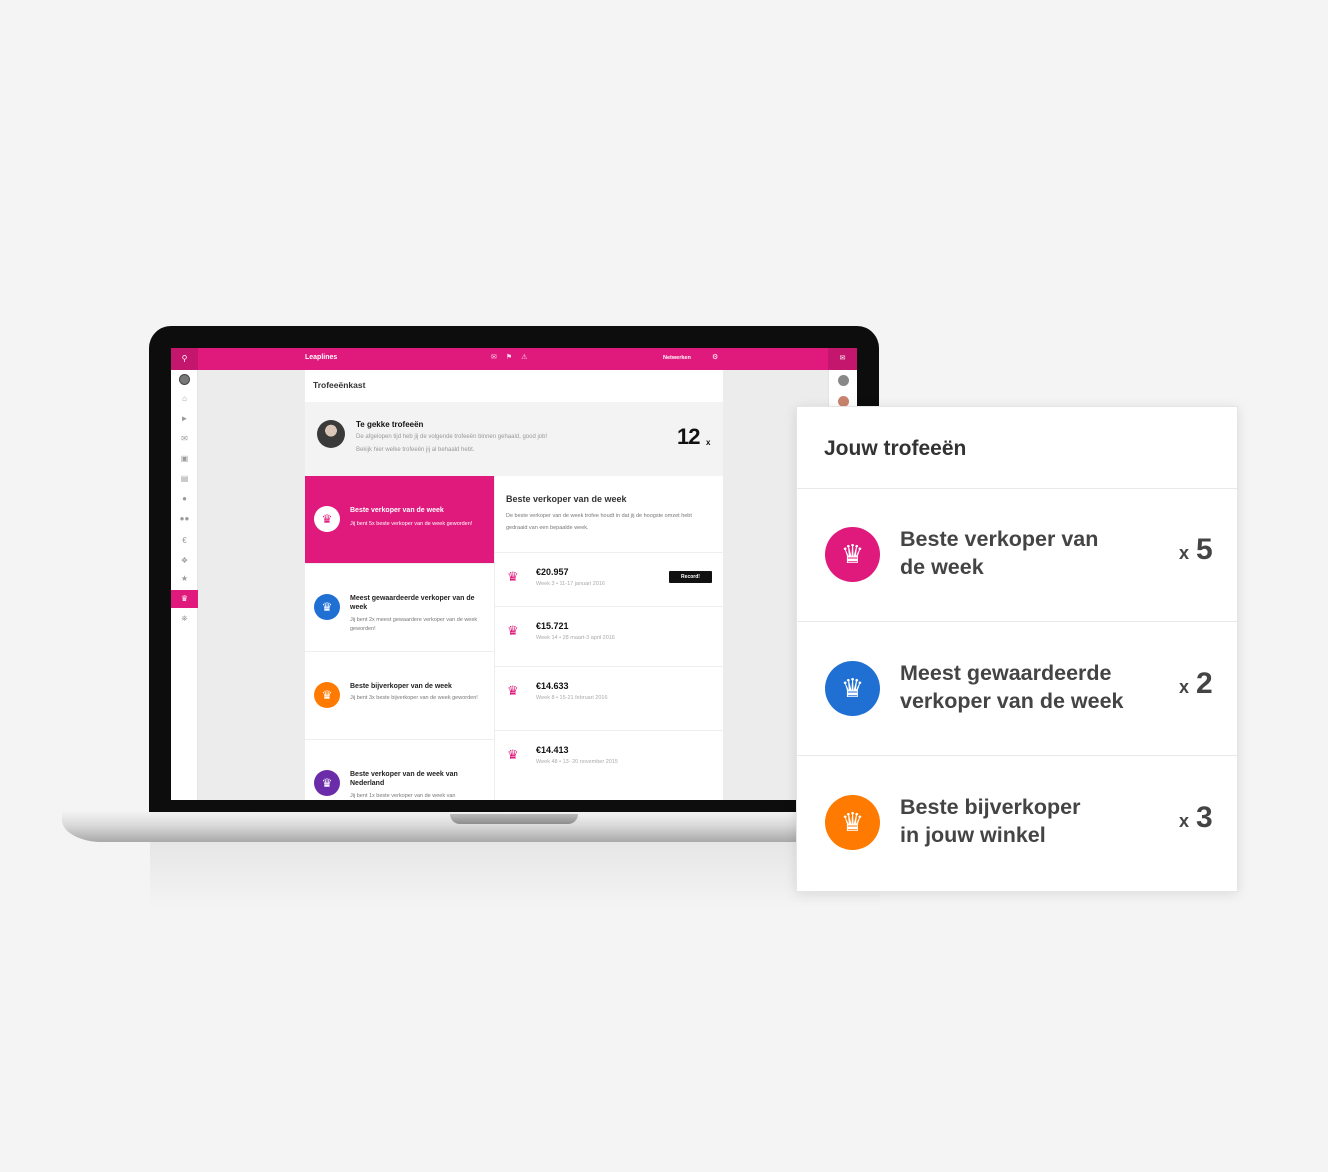  What do you see at coordinates (715, 357) in the screenshot?
I see `gear-icon: ⚙` at bounding box center [715, 357].